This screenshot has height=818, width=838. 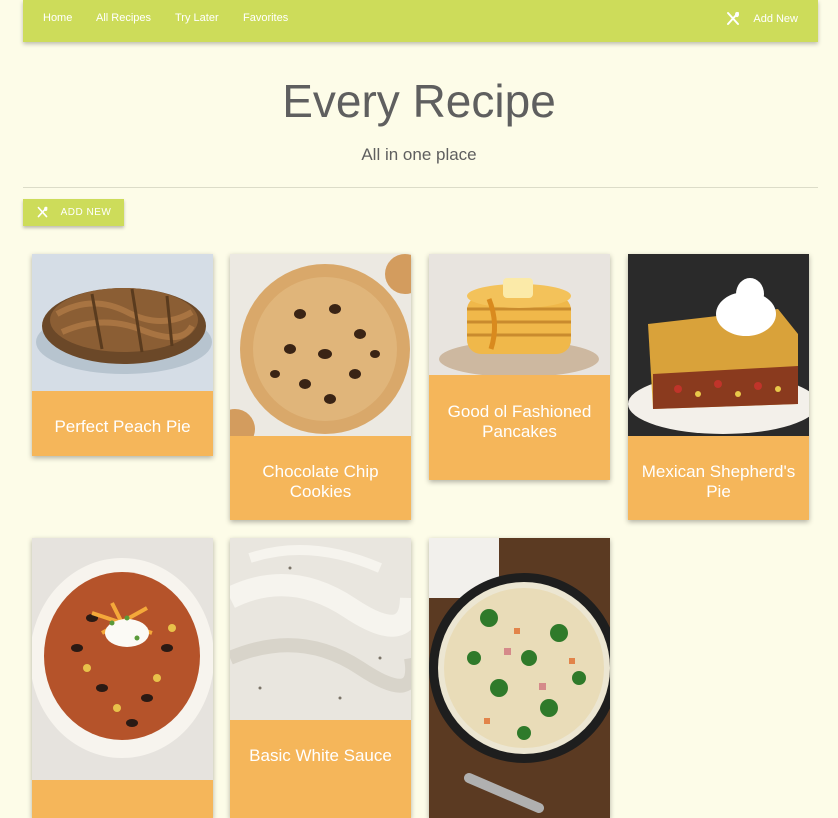 I want to click on recipe-title: Chocolate Chip Cookies, so click(x=320, y=481).